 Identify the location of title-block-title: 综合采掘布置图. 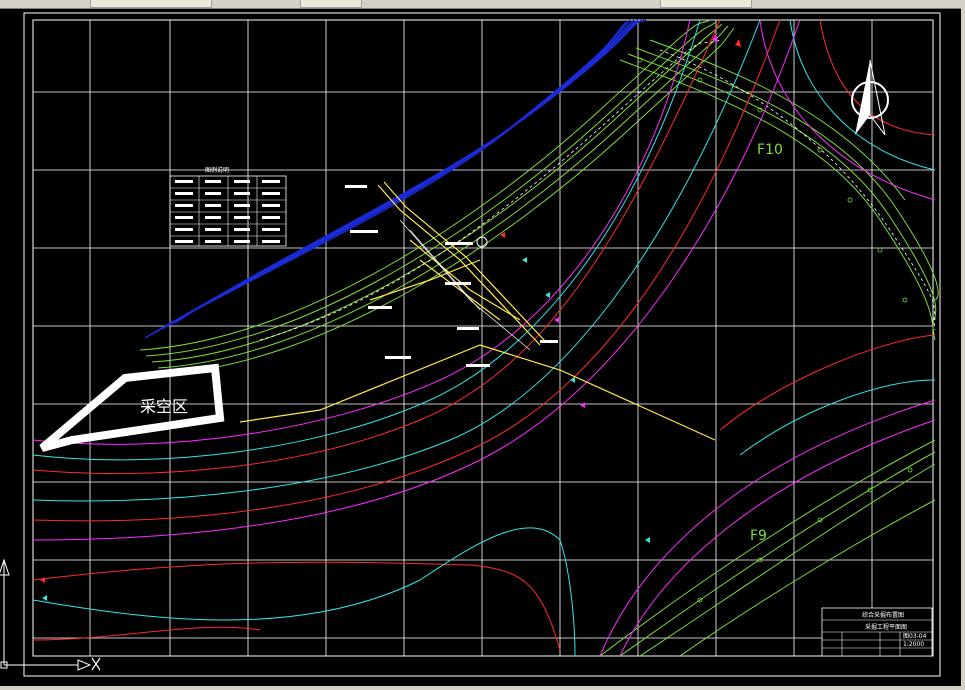
(883, 615).